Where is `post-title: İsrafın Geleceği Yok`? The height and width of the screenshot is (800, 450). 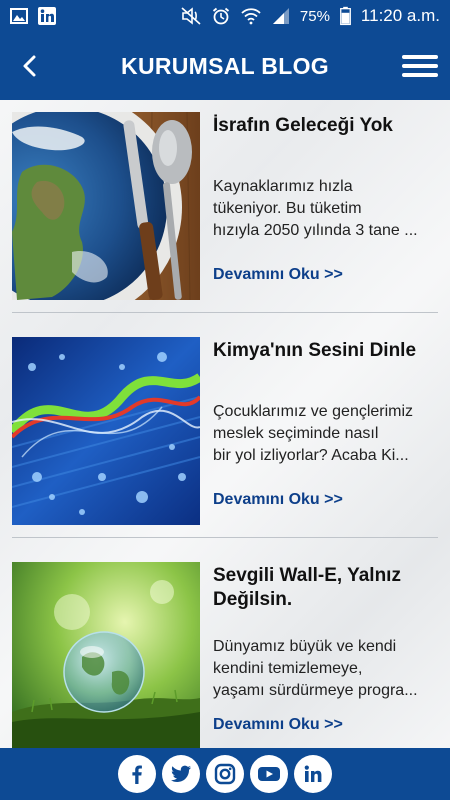
post-title: İsrafın Geleceği Yok is located at coordinates (325, 126).